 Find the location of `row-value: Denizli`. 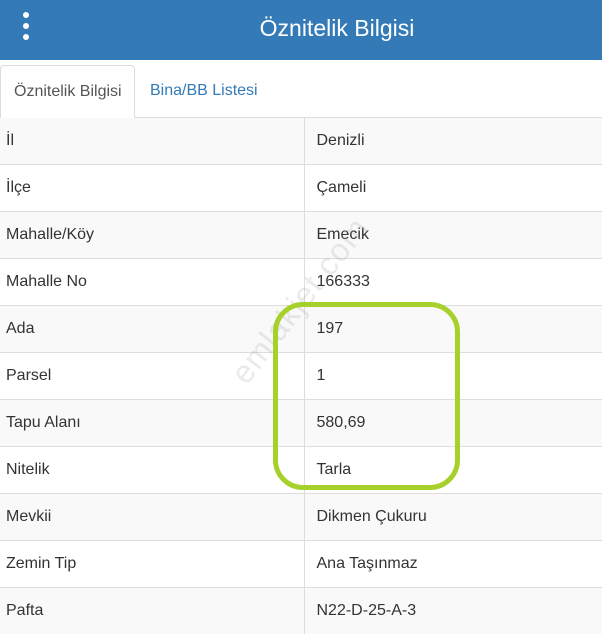

row-value: Denizli is located at coordinates (453, 141).